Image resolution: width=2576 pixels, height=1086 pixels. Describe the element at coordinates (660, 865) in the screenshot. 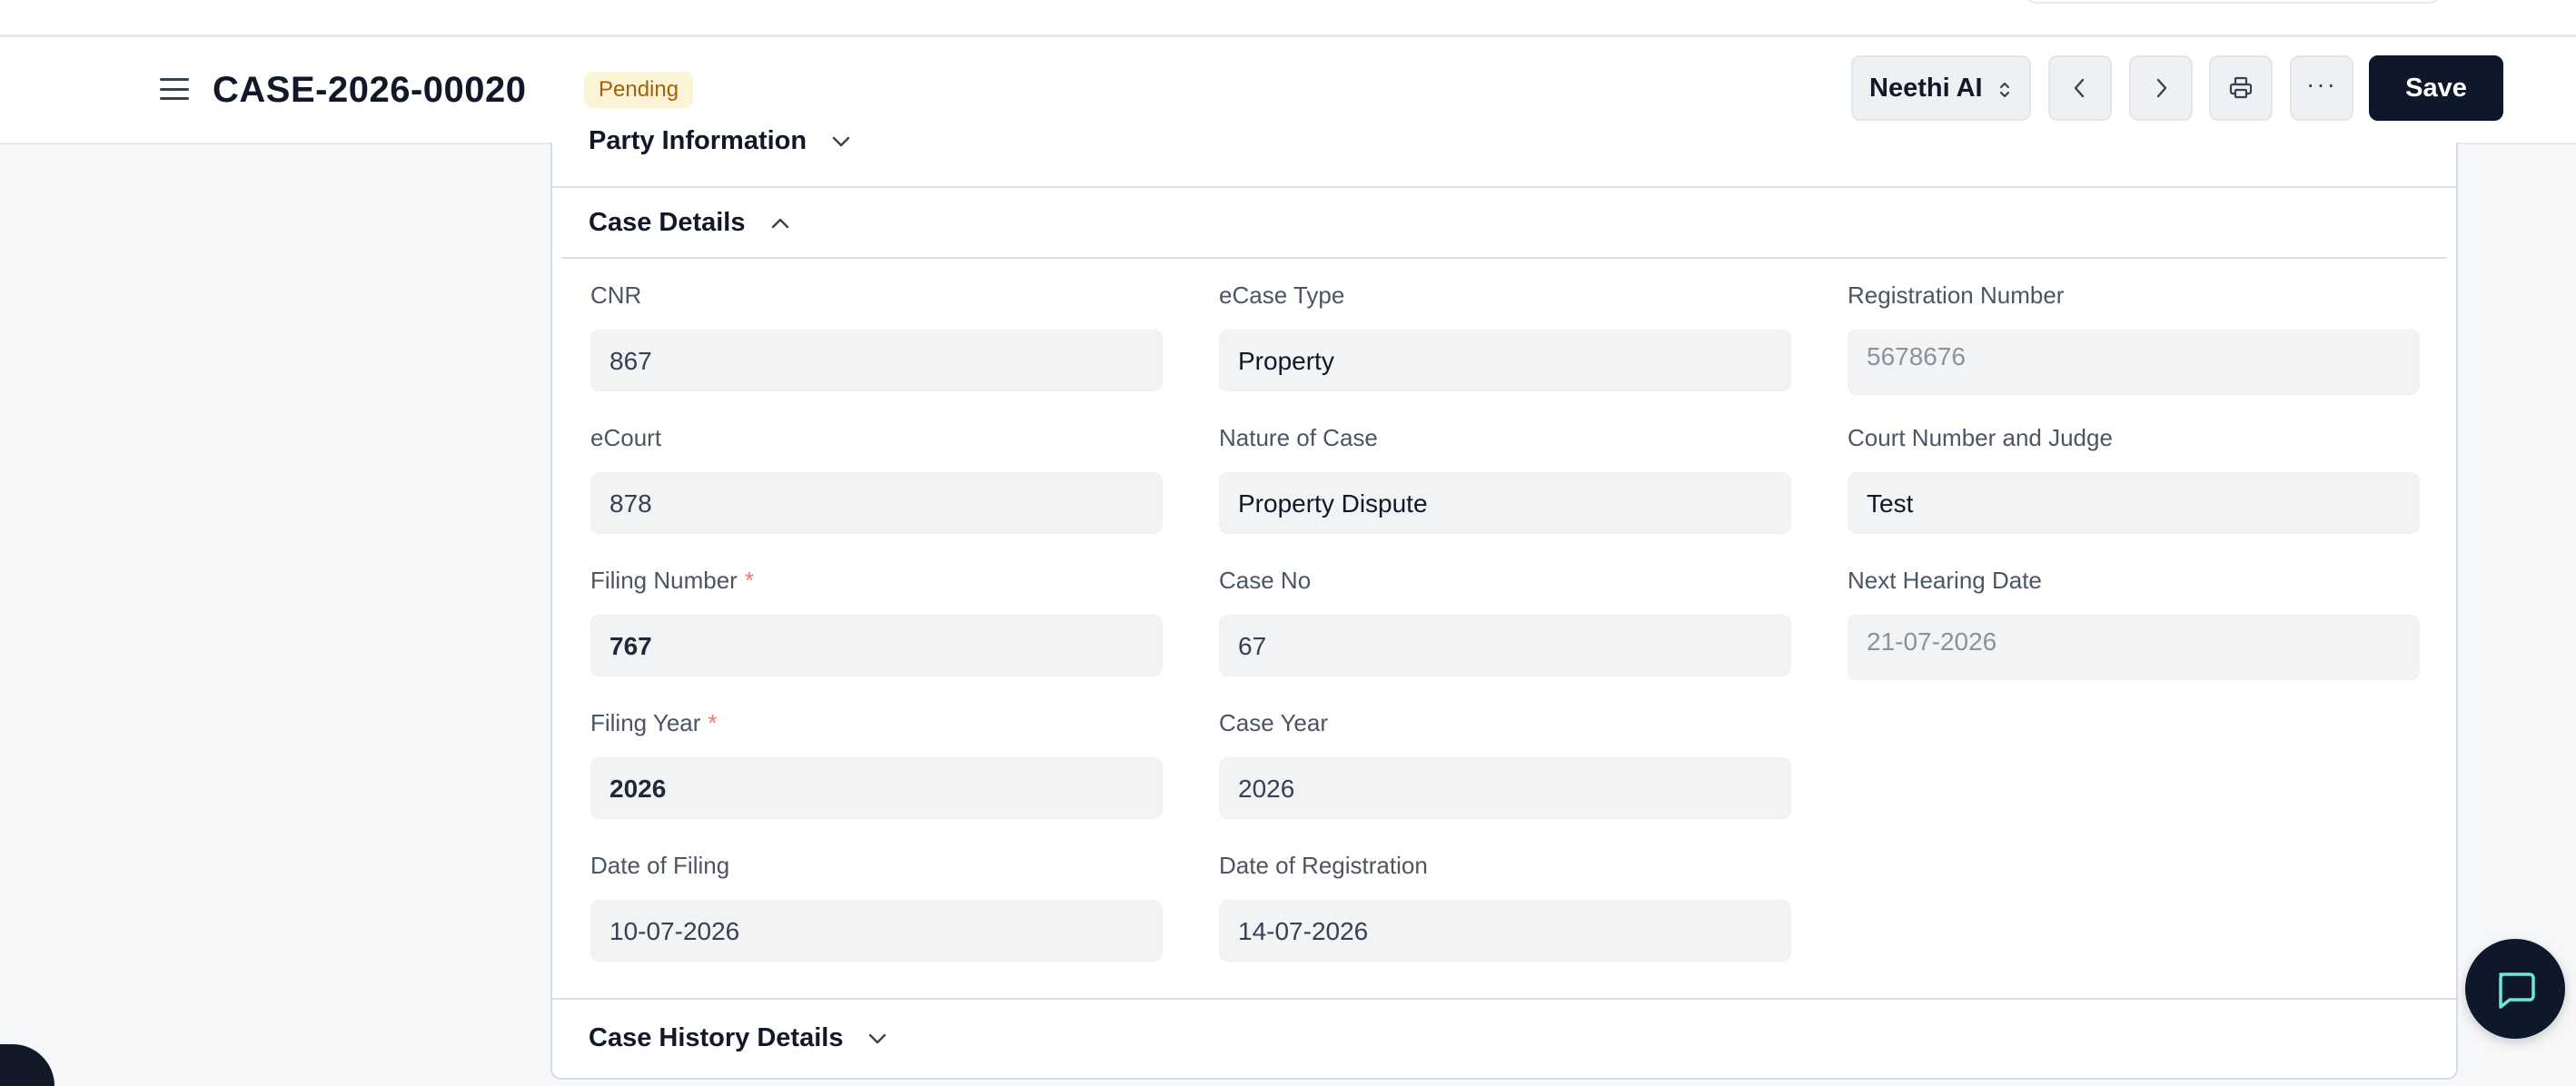

I see `field-label: Date of Filing` at that location.